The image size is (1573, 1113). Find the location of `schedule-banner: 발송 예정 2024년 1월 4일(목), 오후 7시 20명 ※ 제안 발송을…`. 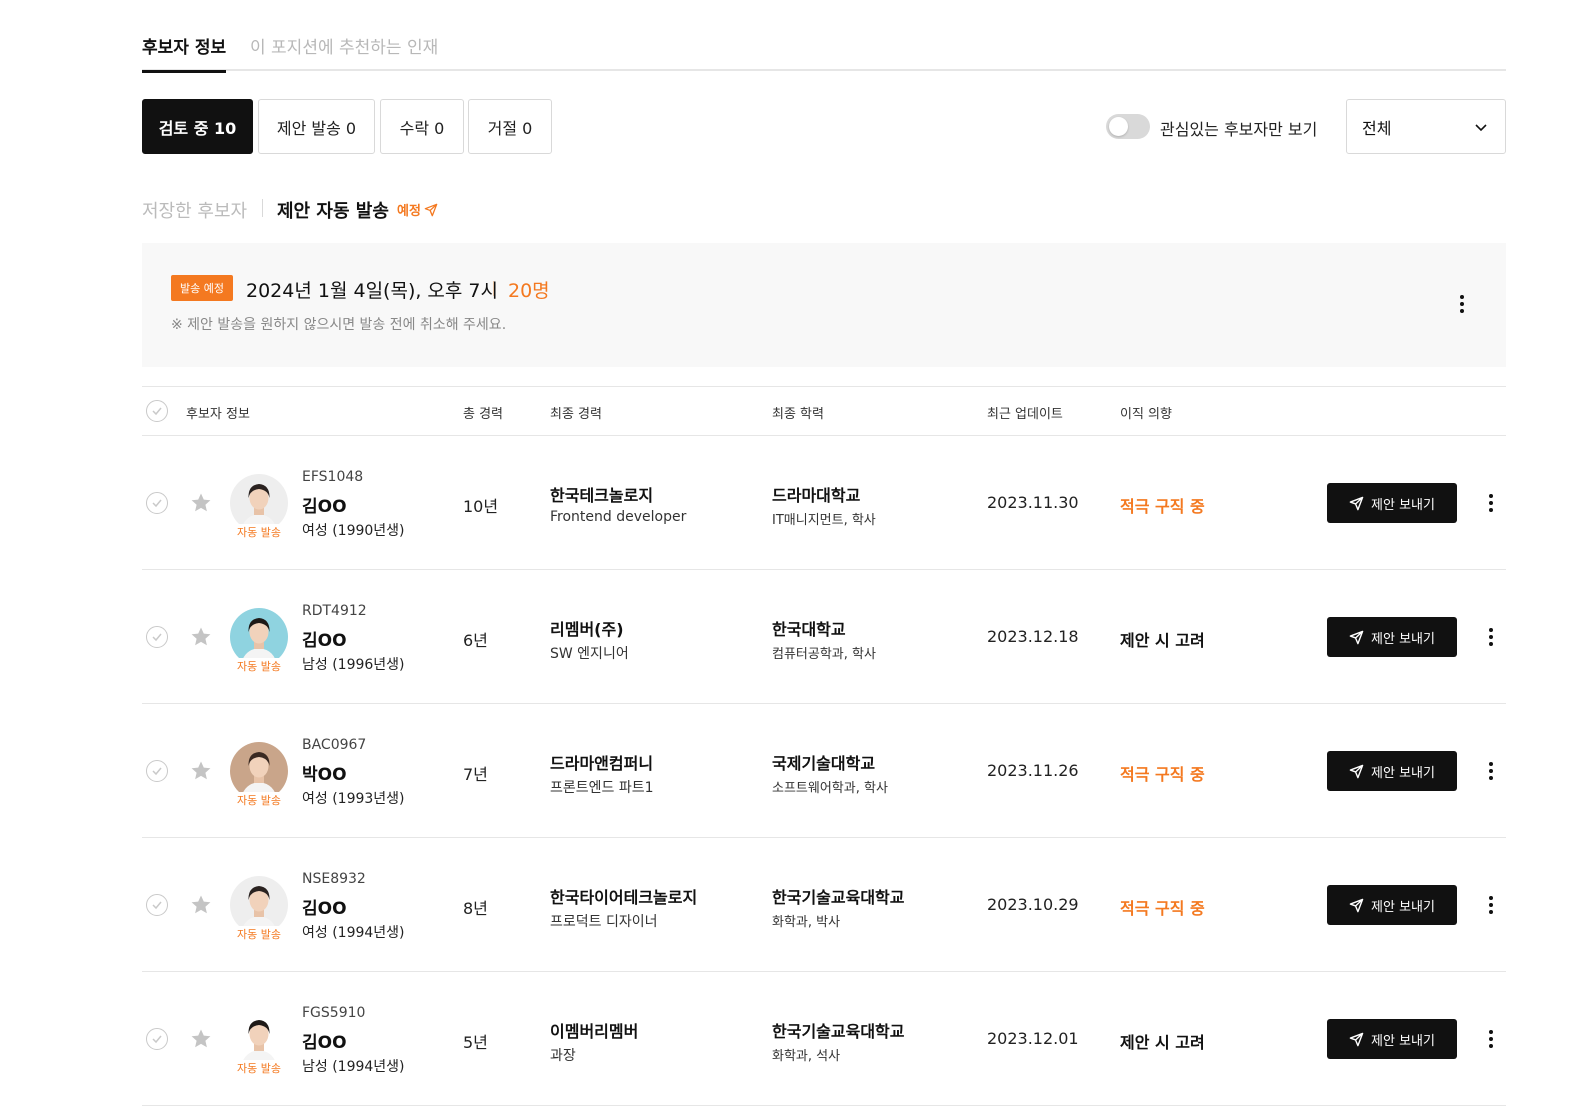

schedule-banner: 발송 예정 2024년 1월 4일(목), 오후 7시 20명 ※ 제안 발송을… is located at coordinates (824, 305).